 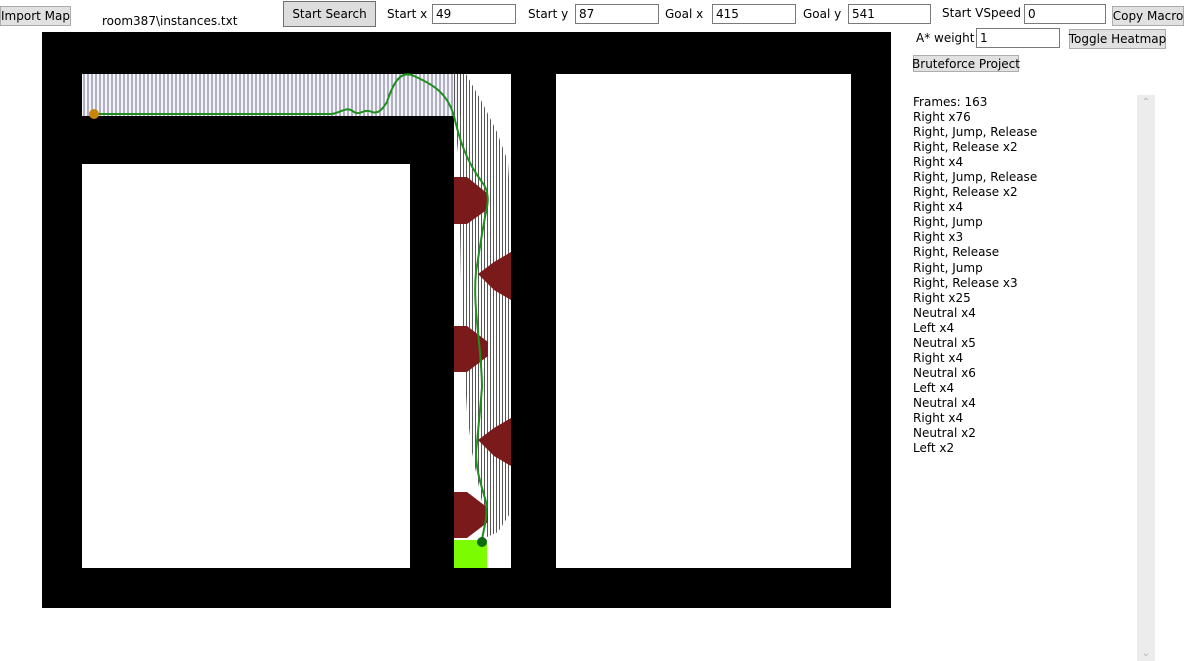 I want to click on macro-step: Right, Release, so click(x=956, y=252).